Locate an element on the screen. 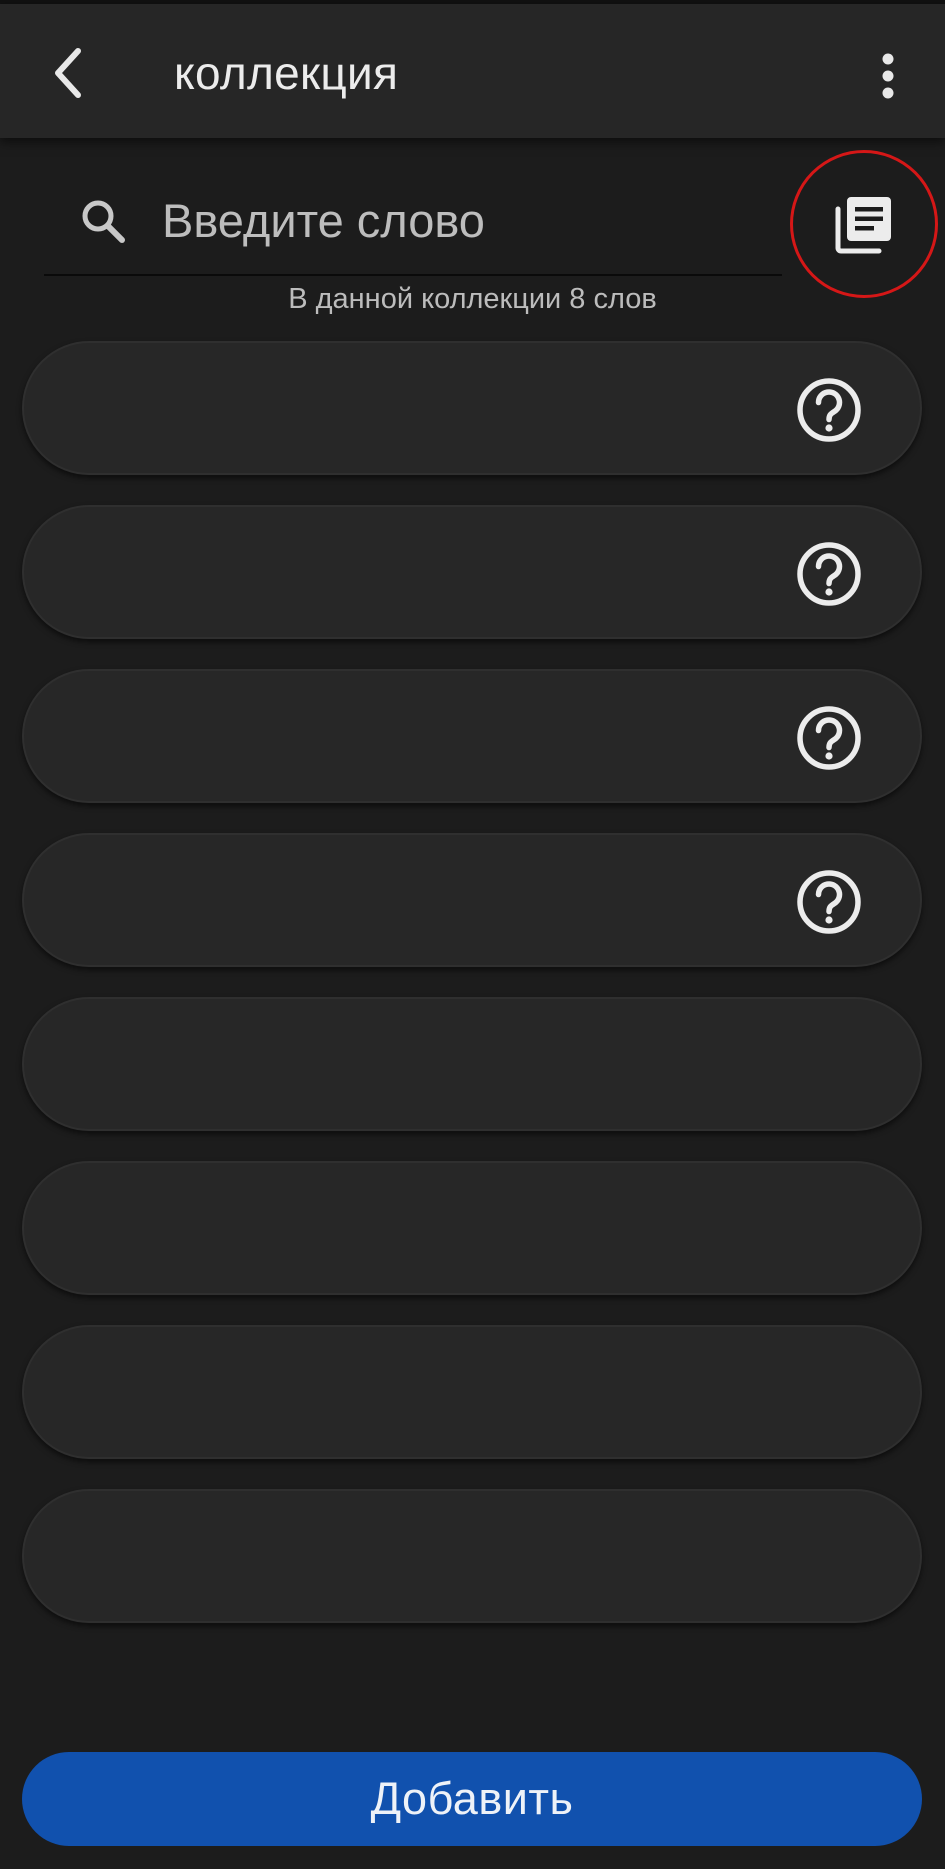 The width and height of the screenshot is (945, 1869). more-options-button is located at coordinates (888, 76).